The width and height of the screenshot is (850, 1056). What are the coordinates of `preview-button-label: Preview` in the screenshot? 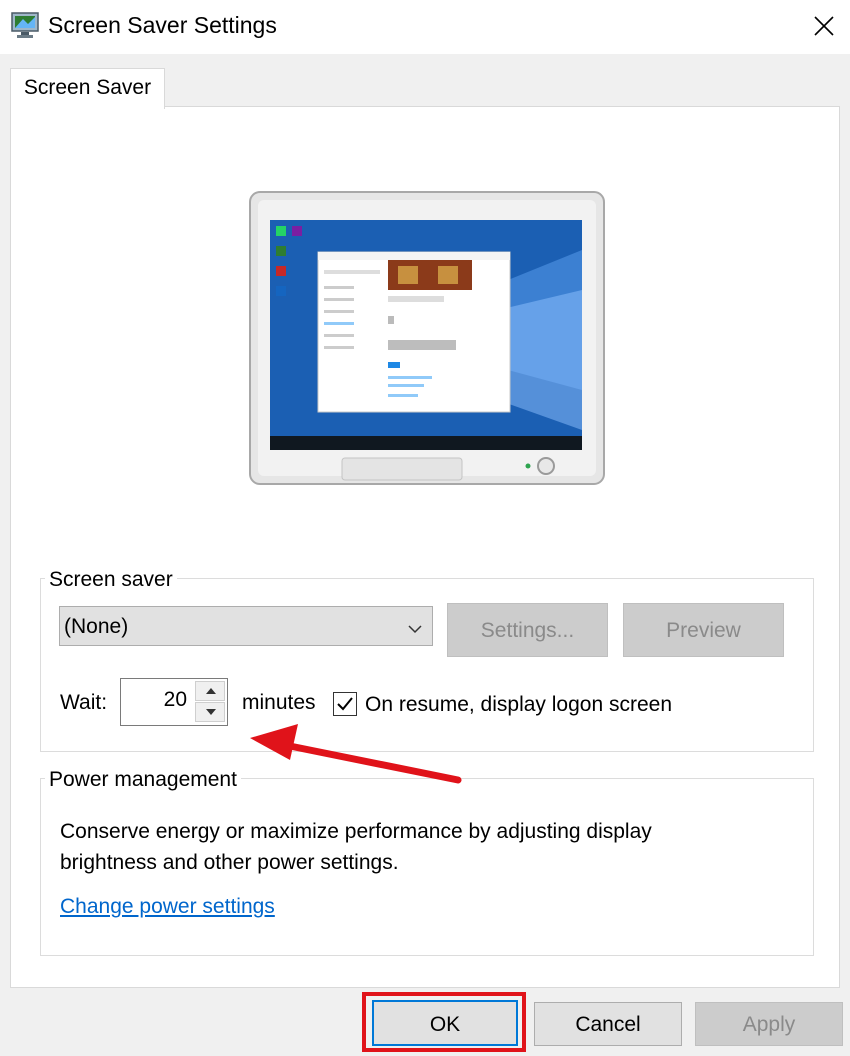 It's located at (703, 630).